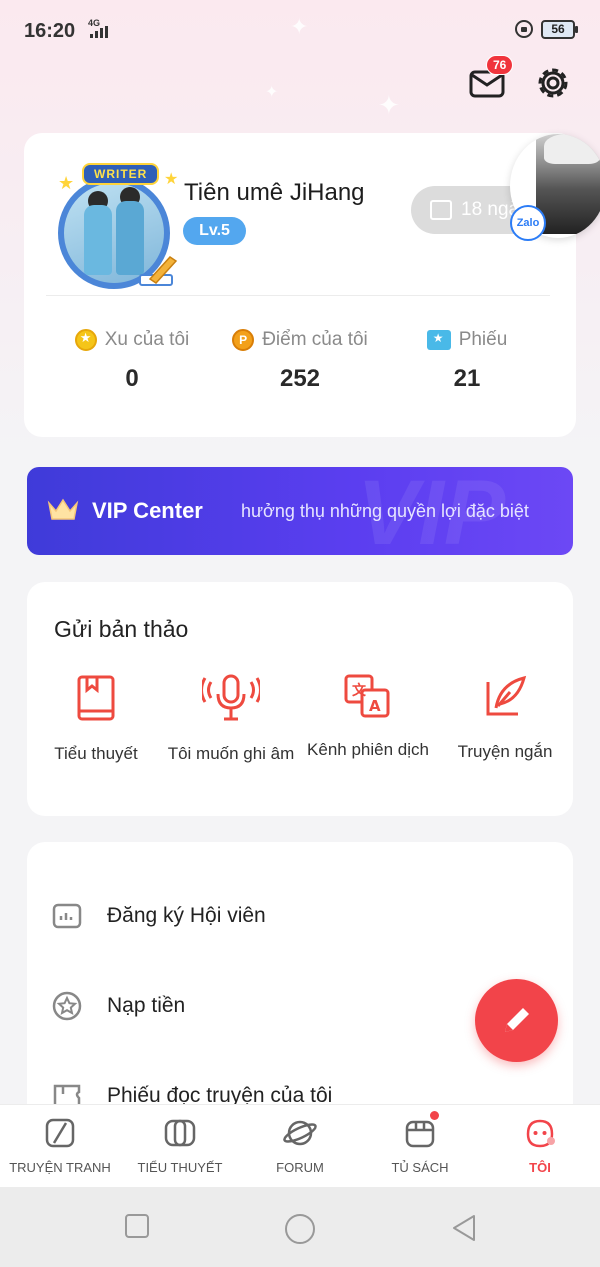  I want to click on stat-tickets: Phiếu 21, so click(467, 361).